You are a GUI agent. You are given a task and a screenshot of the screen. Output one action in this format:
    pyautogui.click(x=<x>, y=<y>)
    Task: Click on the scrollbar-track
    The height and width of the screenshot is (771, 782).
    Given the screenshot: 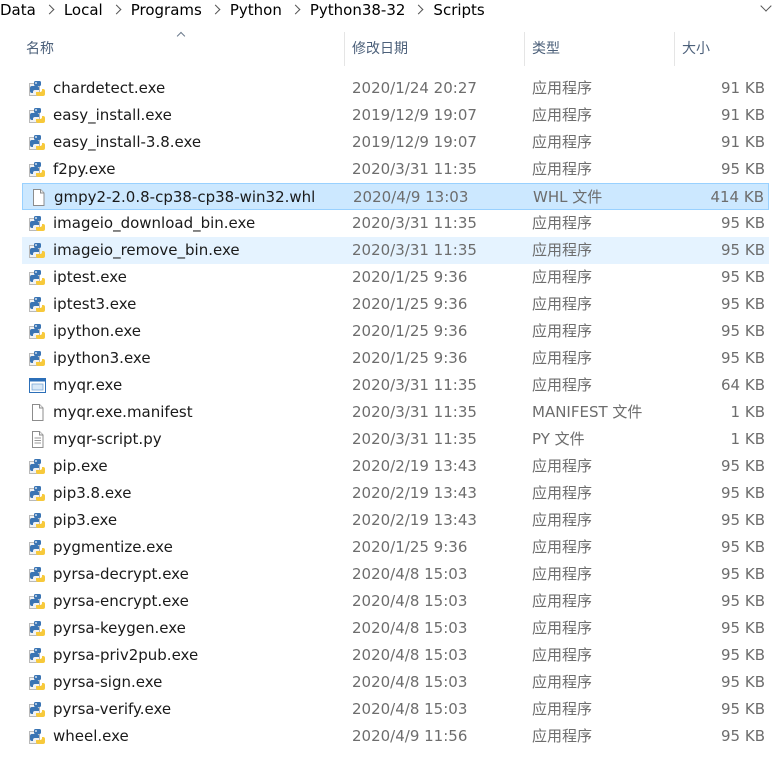 What is the action you would take?
    pyautogui.click(x=776, y=395)
    